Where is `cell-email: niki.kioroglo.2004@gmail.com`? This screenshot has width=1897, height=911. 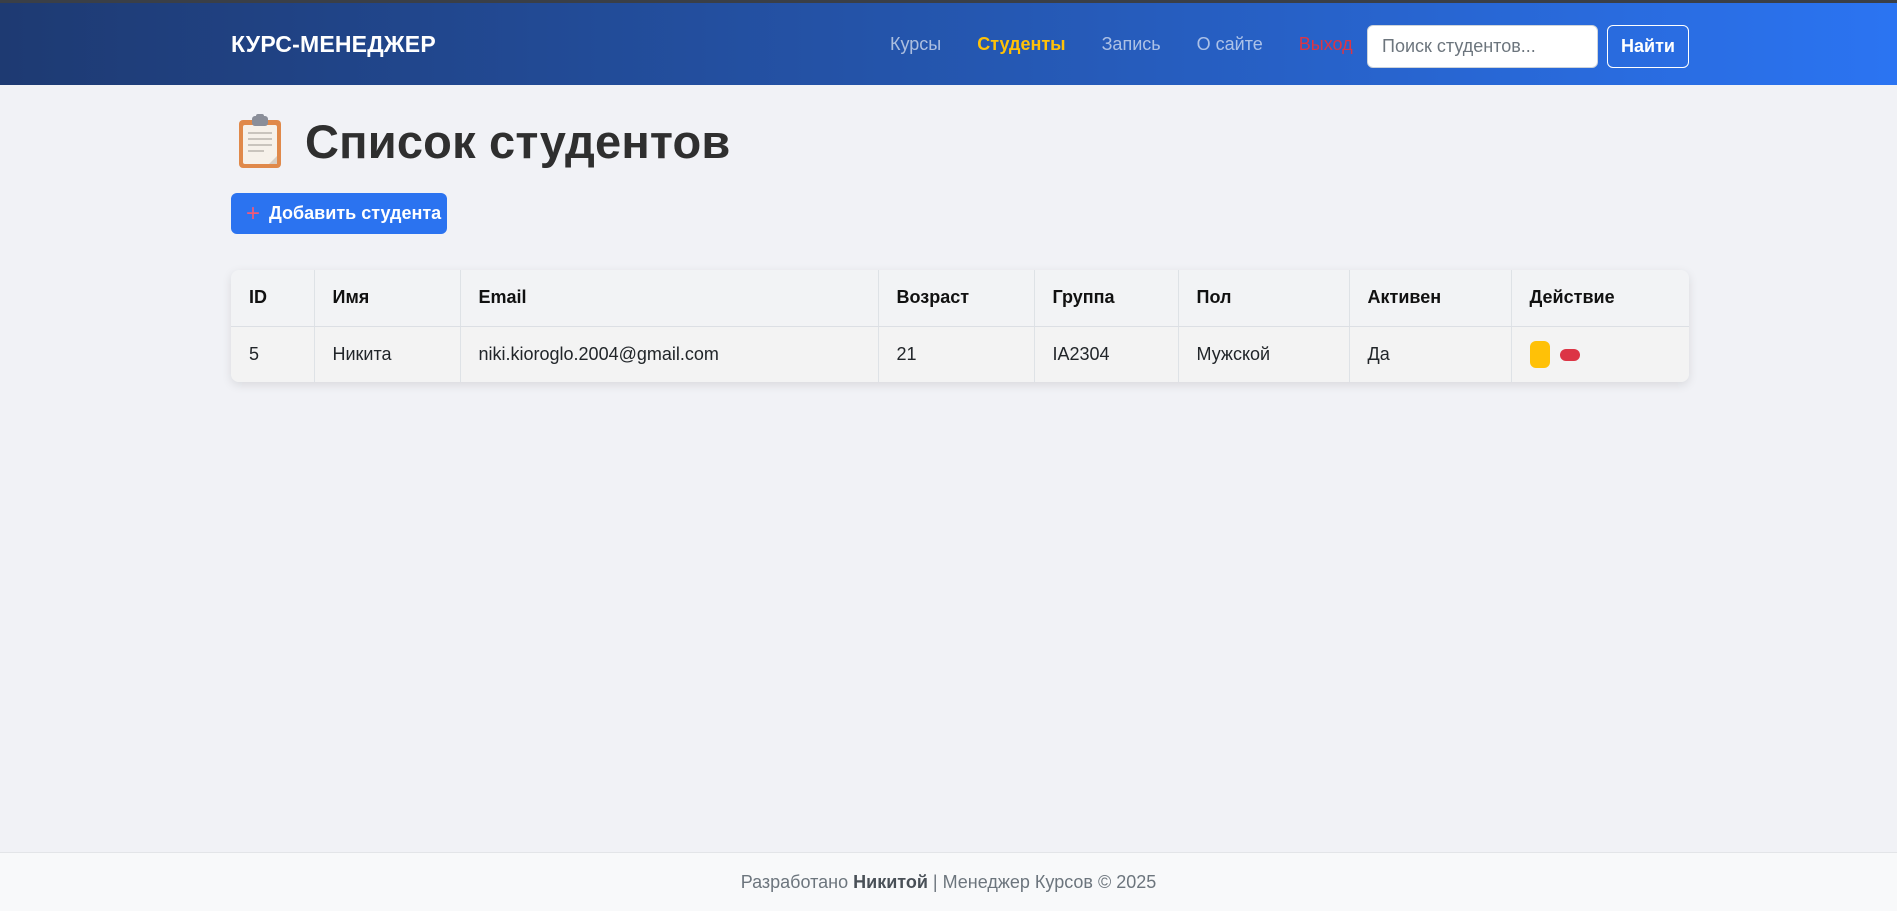 cell-email: niki.kioroglo.2004@gmail.com is located at coordinates (669, 354).